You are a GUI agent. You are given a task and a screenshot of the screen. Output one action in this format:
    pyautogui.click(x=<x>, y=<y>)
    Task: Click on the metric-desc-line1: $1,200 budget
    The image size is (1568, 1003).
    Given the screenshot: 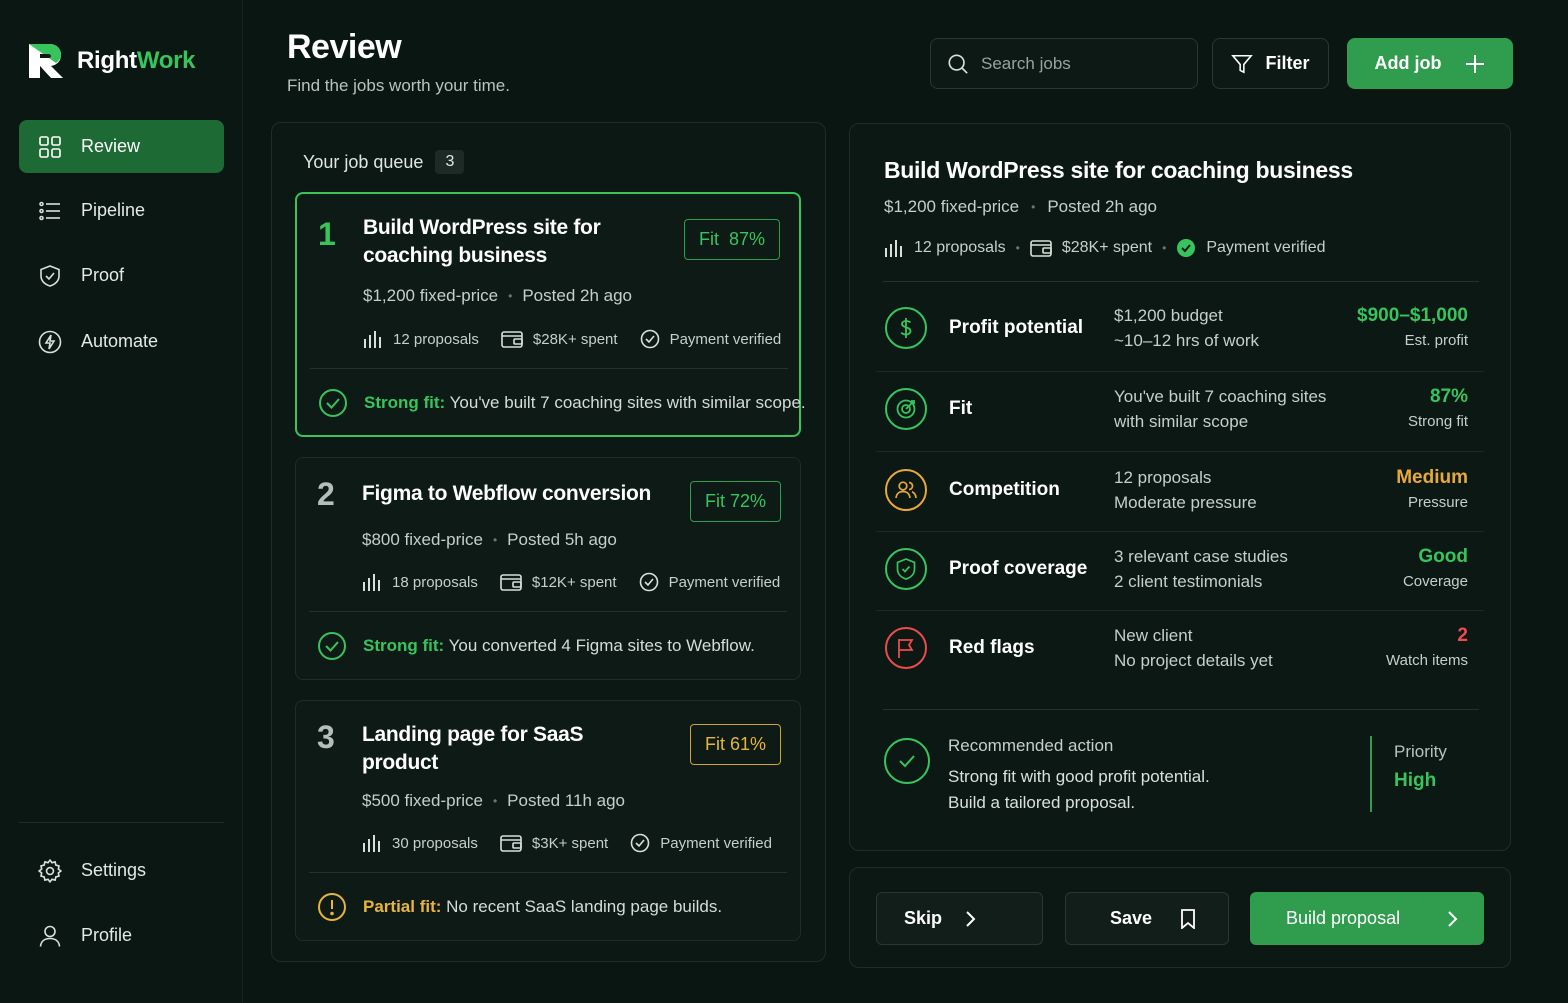 What is the action you would take?
    pyautogui.click(x=1168, y=315)
    